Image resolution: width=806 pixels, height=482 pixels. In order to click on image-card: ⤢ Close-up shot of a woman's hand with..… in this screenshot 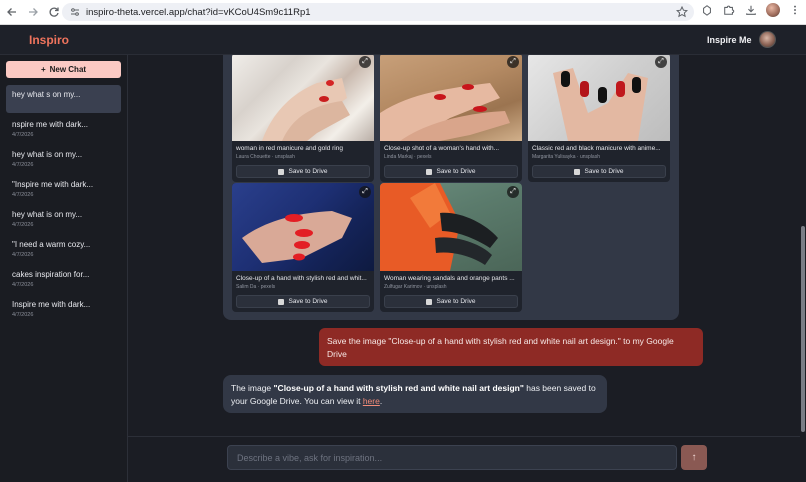, I will do `click(451, 118)`.